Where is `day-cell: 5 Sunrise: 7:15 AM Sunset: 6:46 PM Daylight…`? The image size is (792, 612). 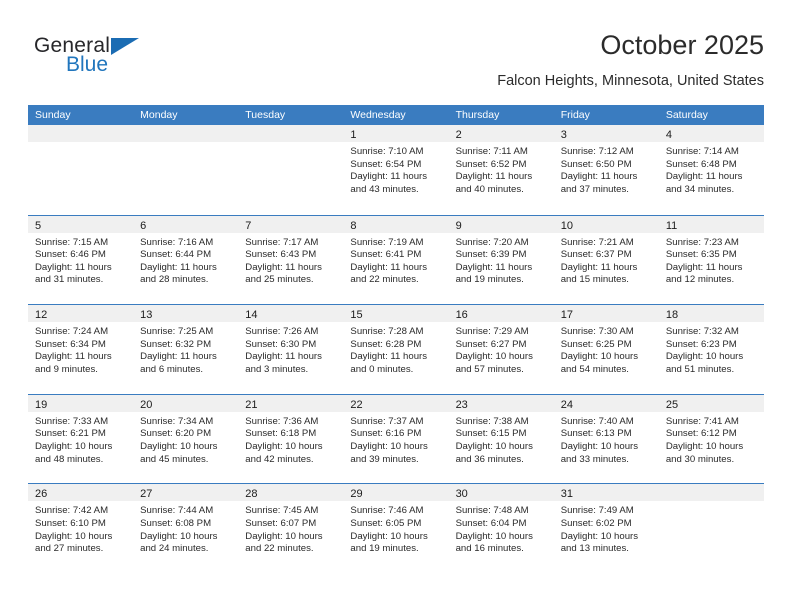 day-cell: 5 Sunrise: 7:15 AM Sunset: 6:46 PM Daylight… is located at coordinates (81, 260).